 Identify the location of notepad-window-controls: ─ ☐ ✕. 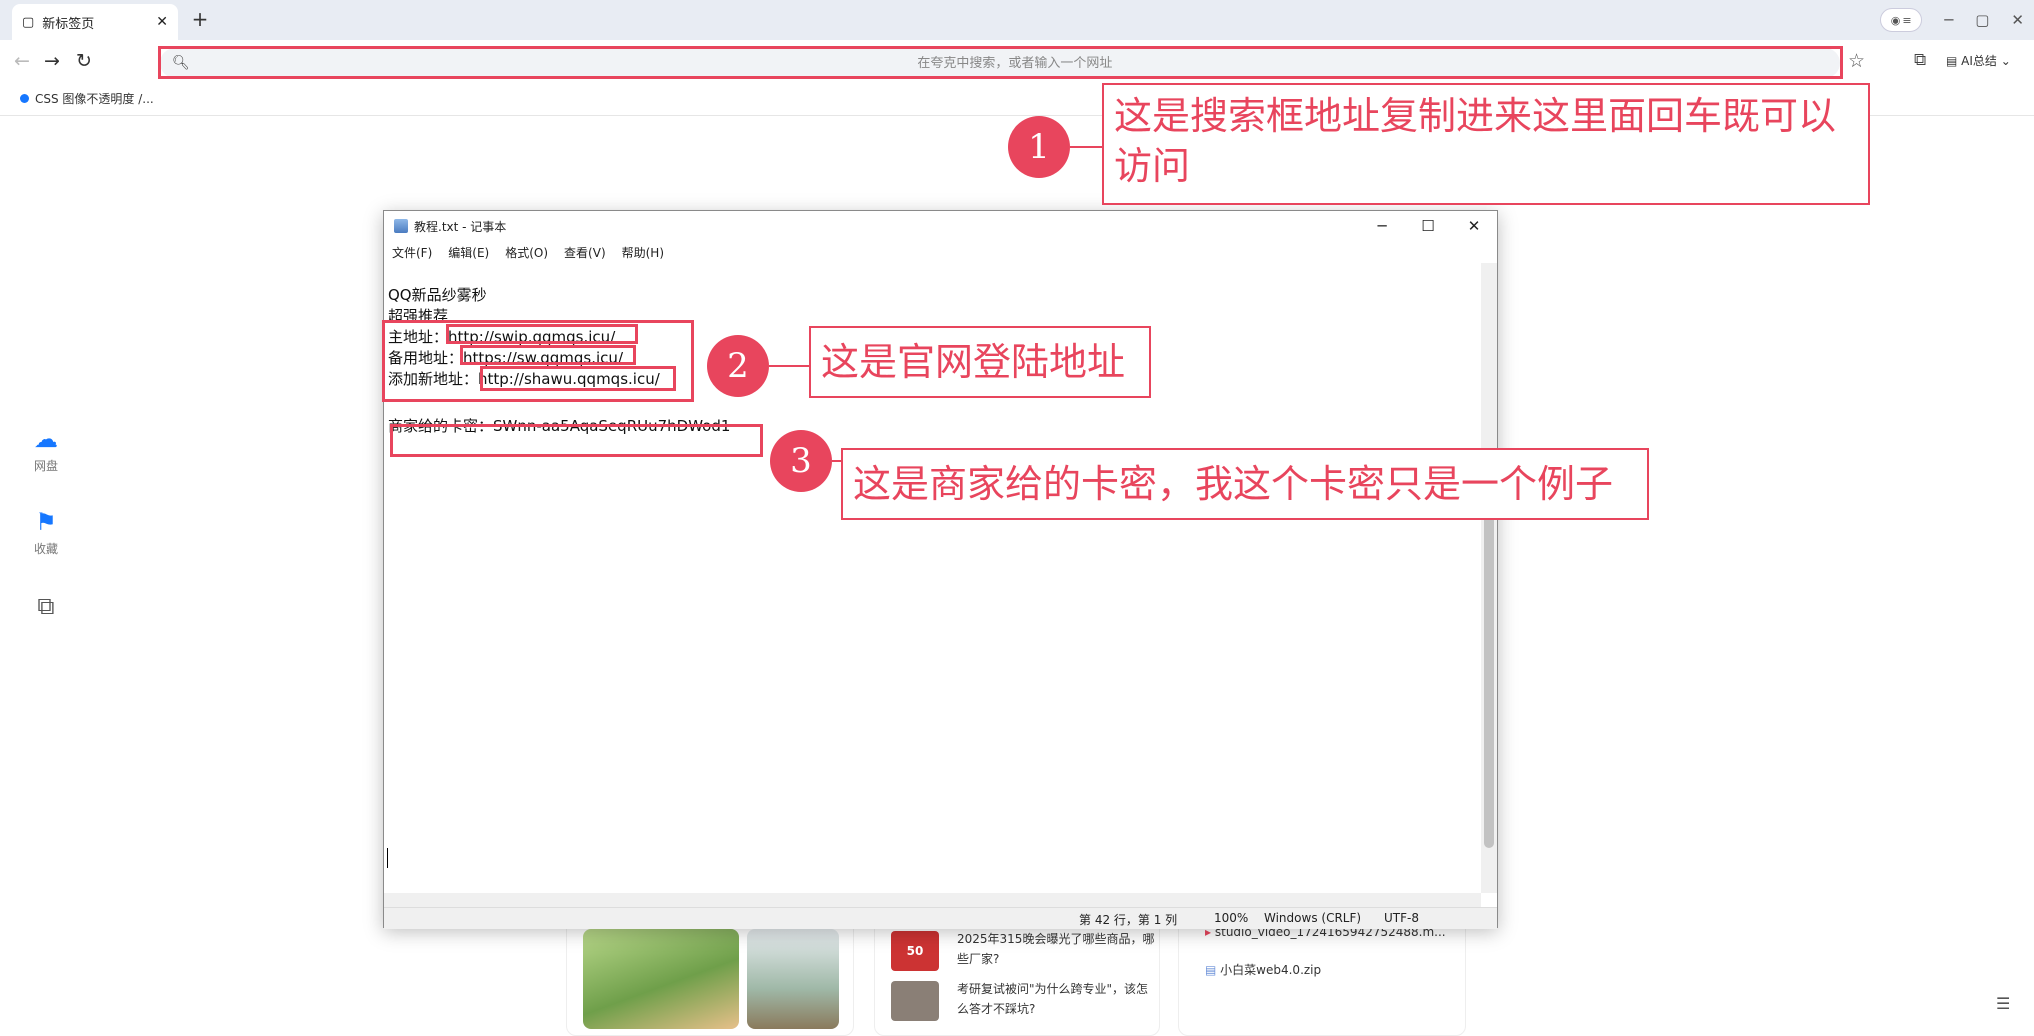
(1428, 226).